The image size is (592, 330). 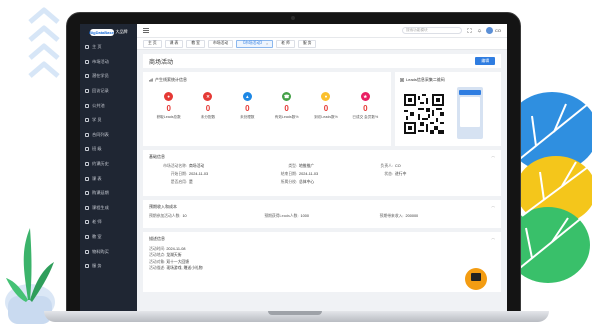 What do you see at coordinates (498, 30) in the screenshot?
I see `username: CO` at bounding box center [498, 30].